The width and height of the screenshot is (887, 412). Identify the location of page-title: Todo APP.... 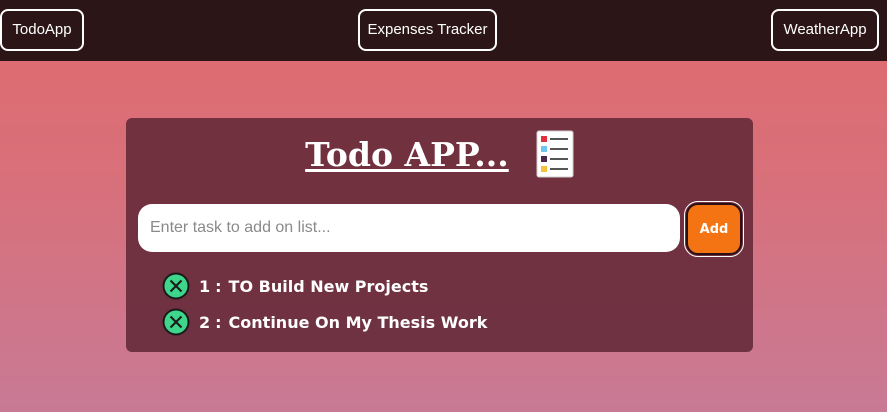
(407, 154).